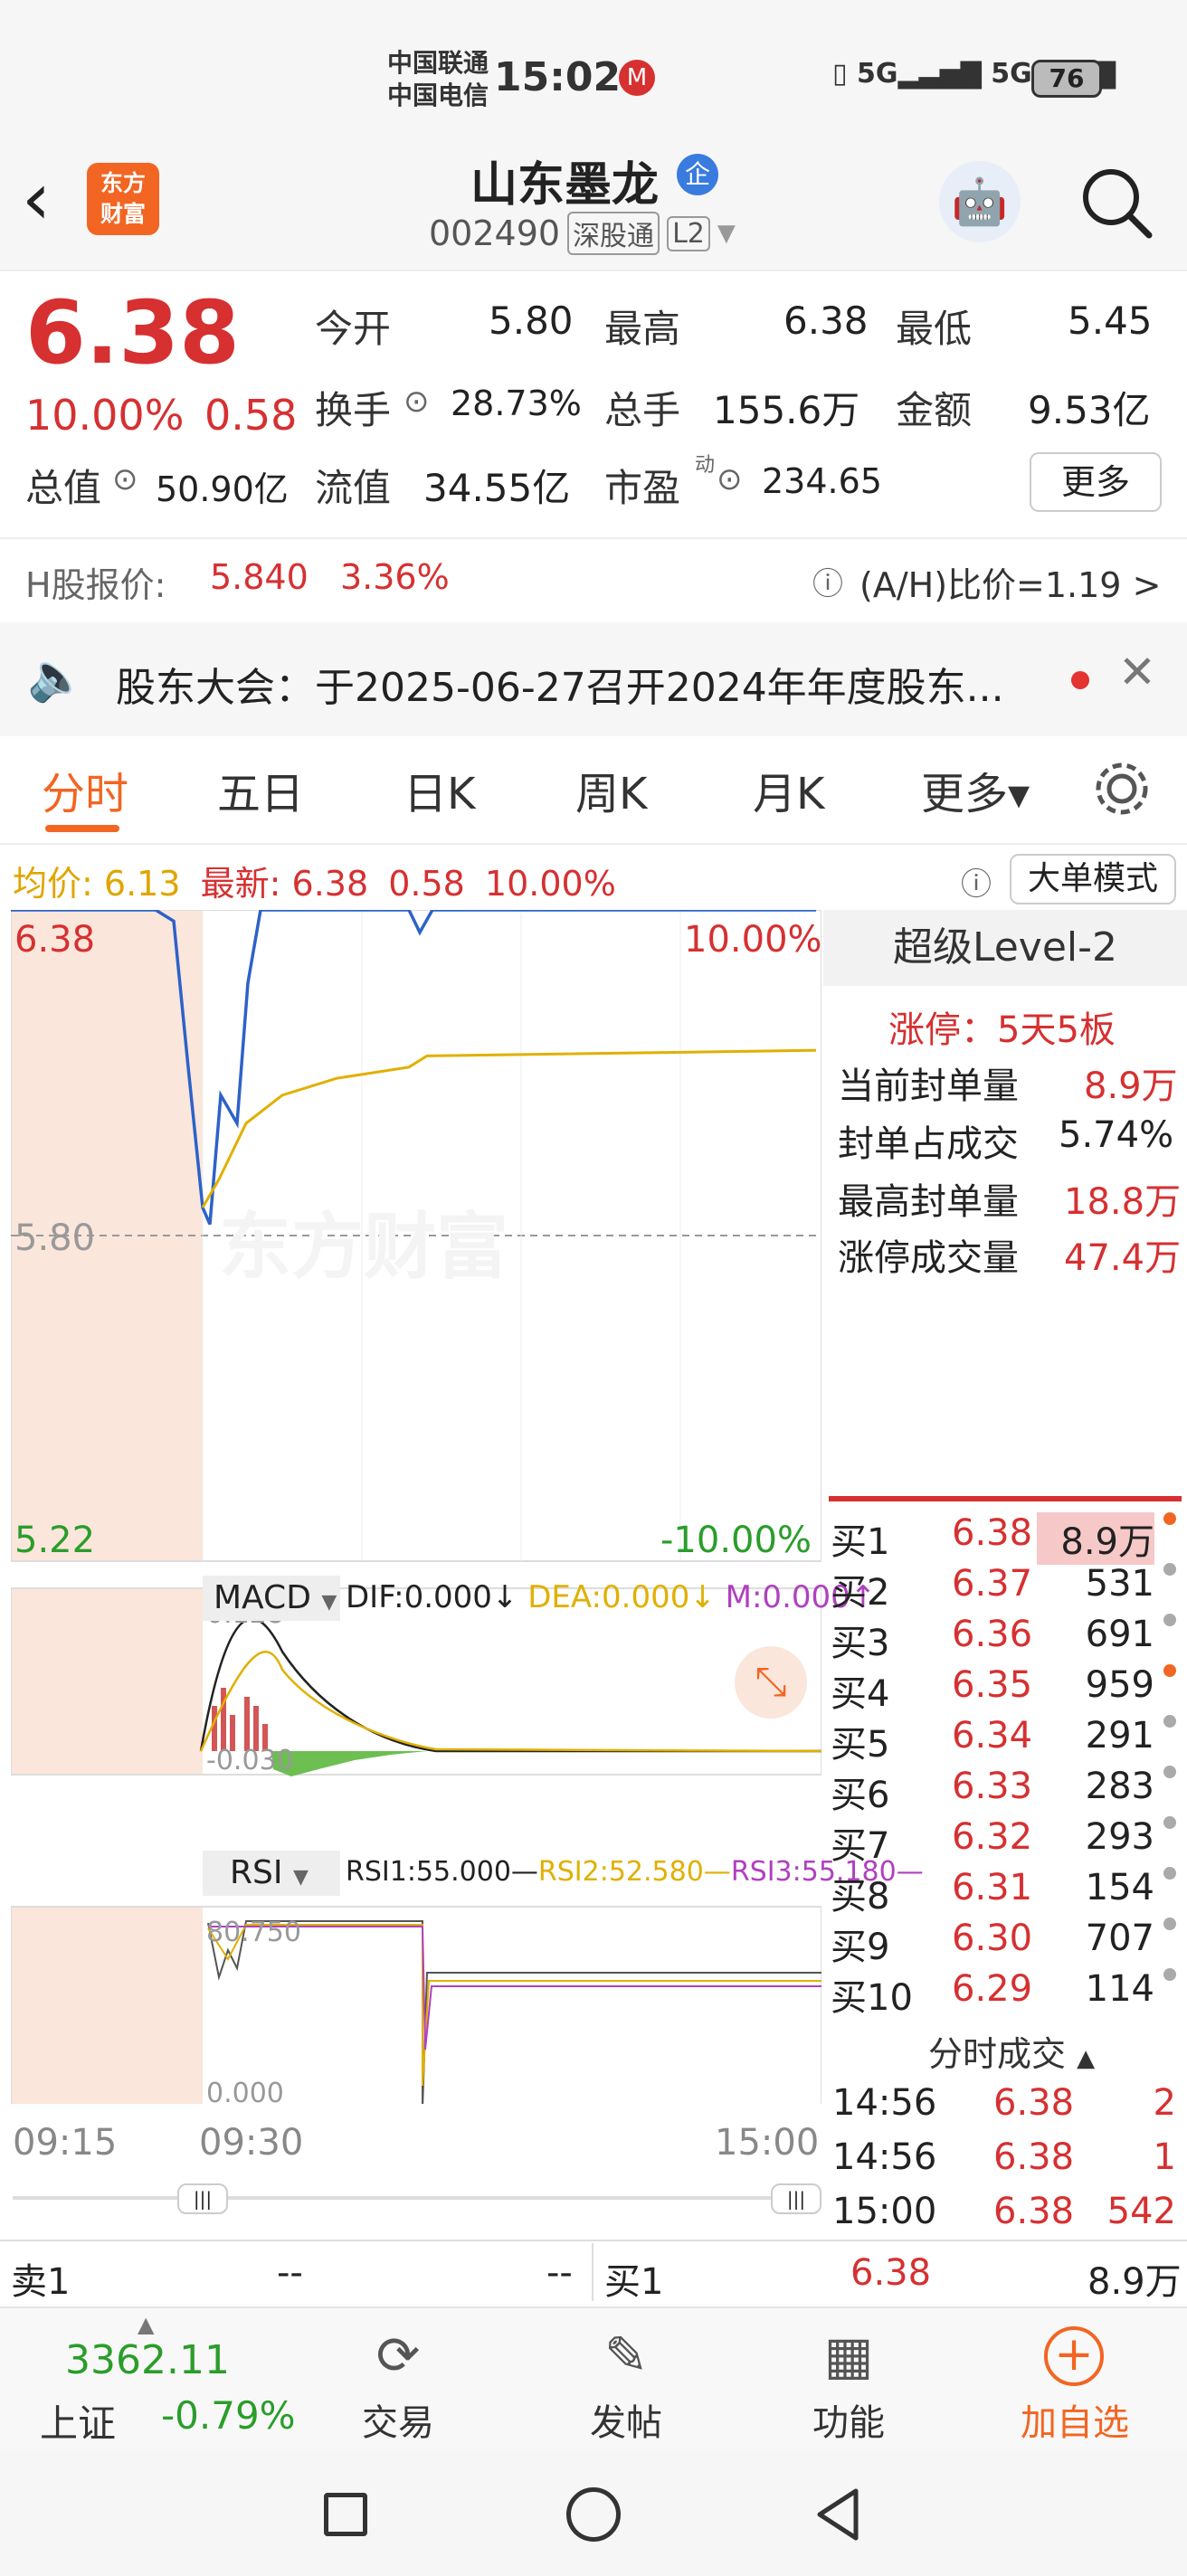 This screenshot has height=2576, width=1187. What do you see at coordinates (1009, 1688) in the screenshot?
I see `order-book-row: 买4 6.35 959` at bounding box center [1009, 1688].